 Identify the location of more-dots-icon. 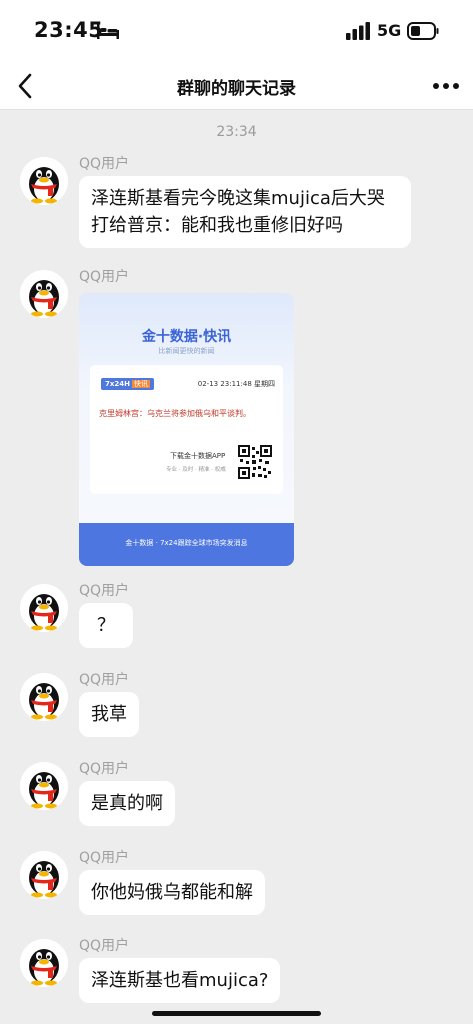
(446, 86).